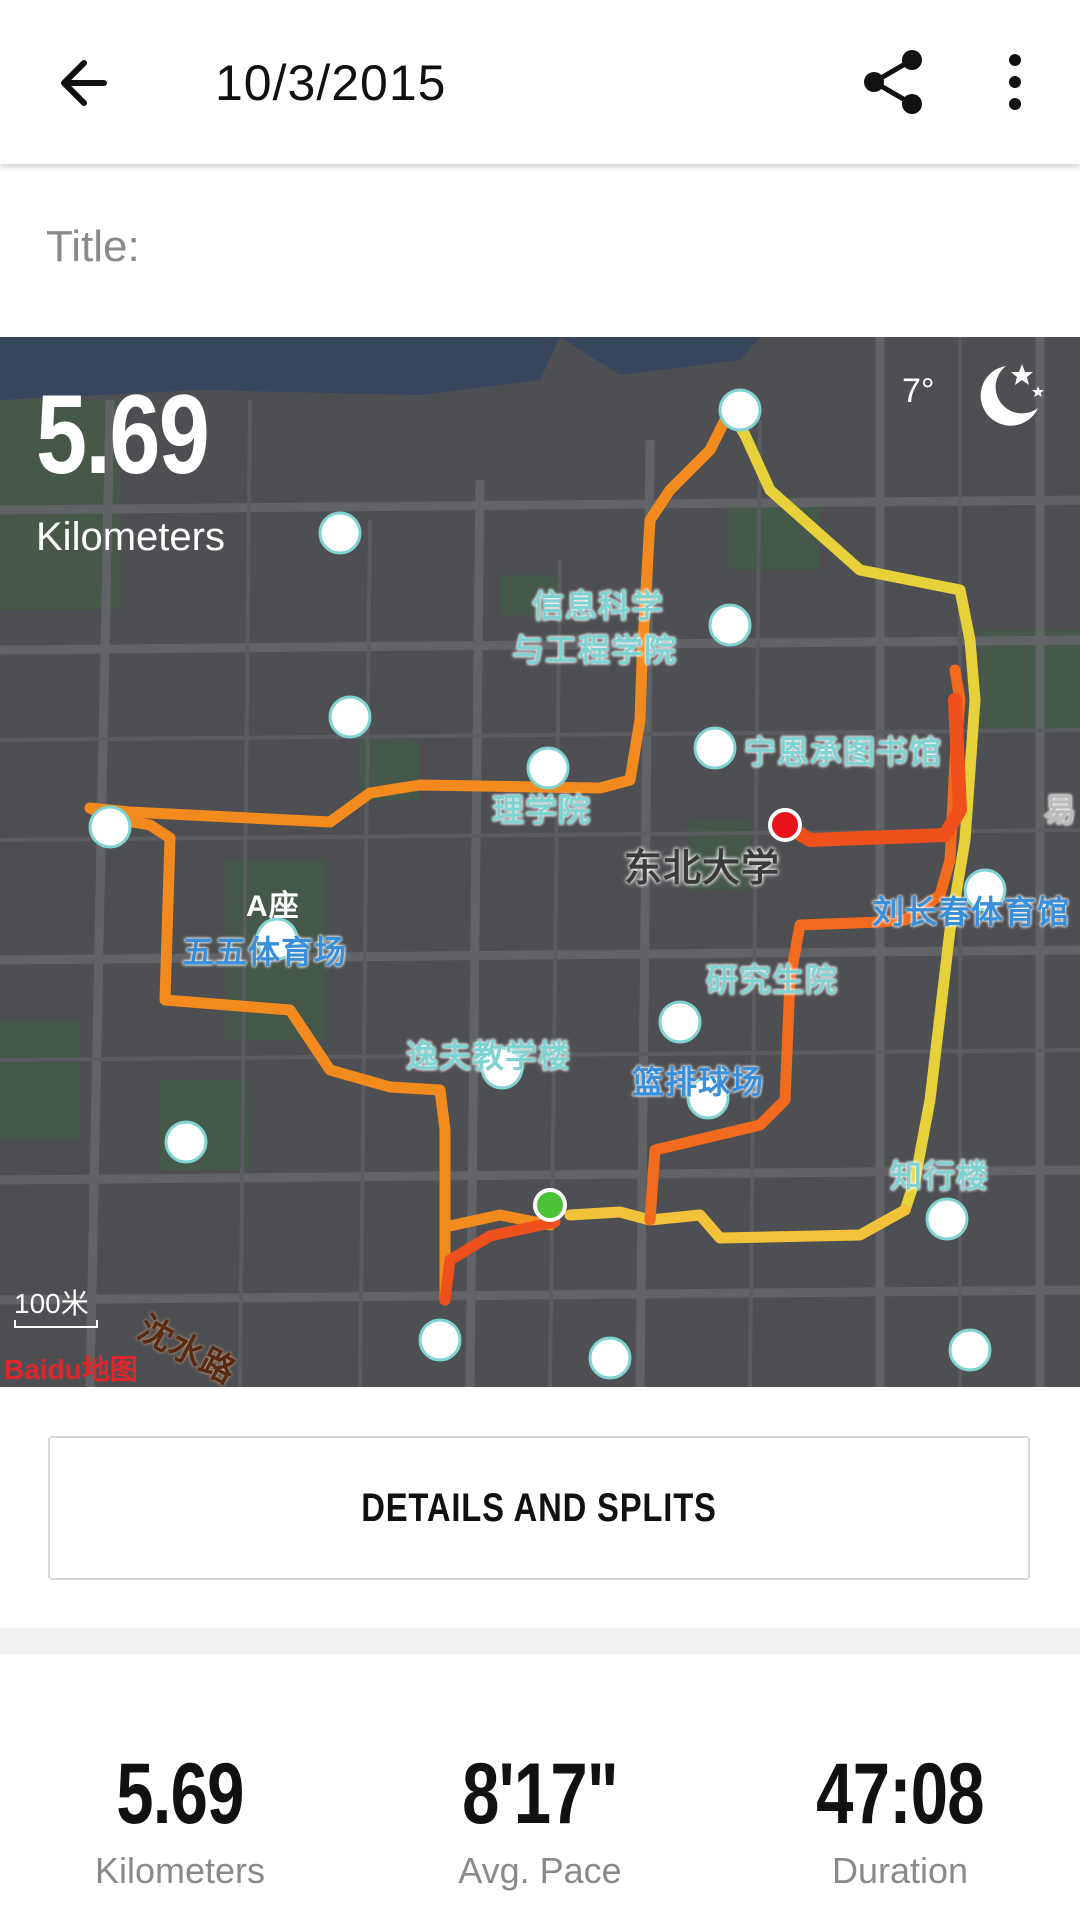 The image size is (1080, 1918). What do you see at coordinates (843, 752) in the screenshot?
I see `map-label-library: 宁恩承图书馆` at bounding box center [843, 752].